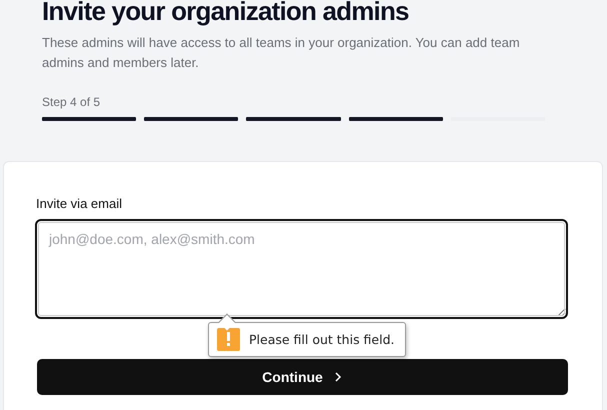  What do you see at coordinates (72, 102) in the screenshot?
I see `step-label: Step 4 of 5` at bounding box center [72, 102].